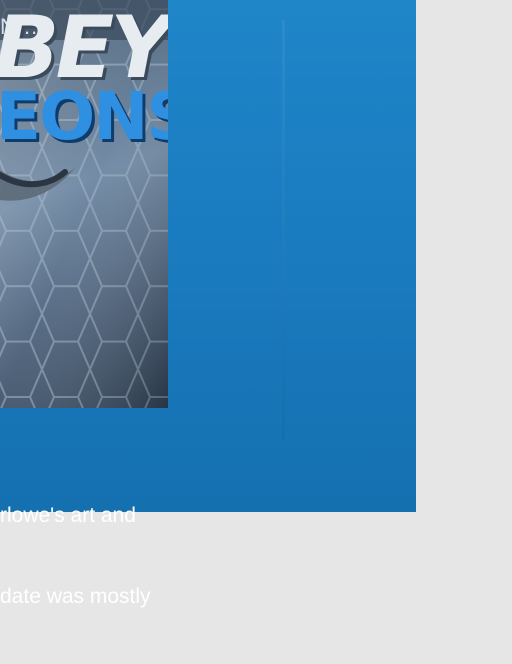 The image size is (512, 664). What do you see at coordinates (464, 256) in the screenshot?
I see `side-panel` at bounding box center [464, 256].